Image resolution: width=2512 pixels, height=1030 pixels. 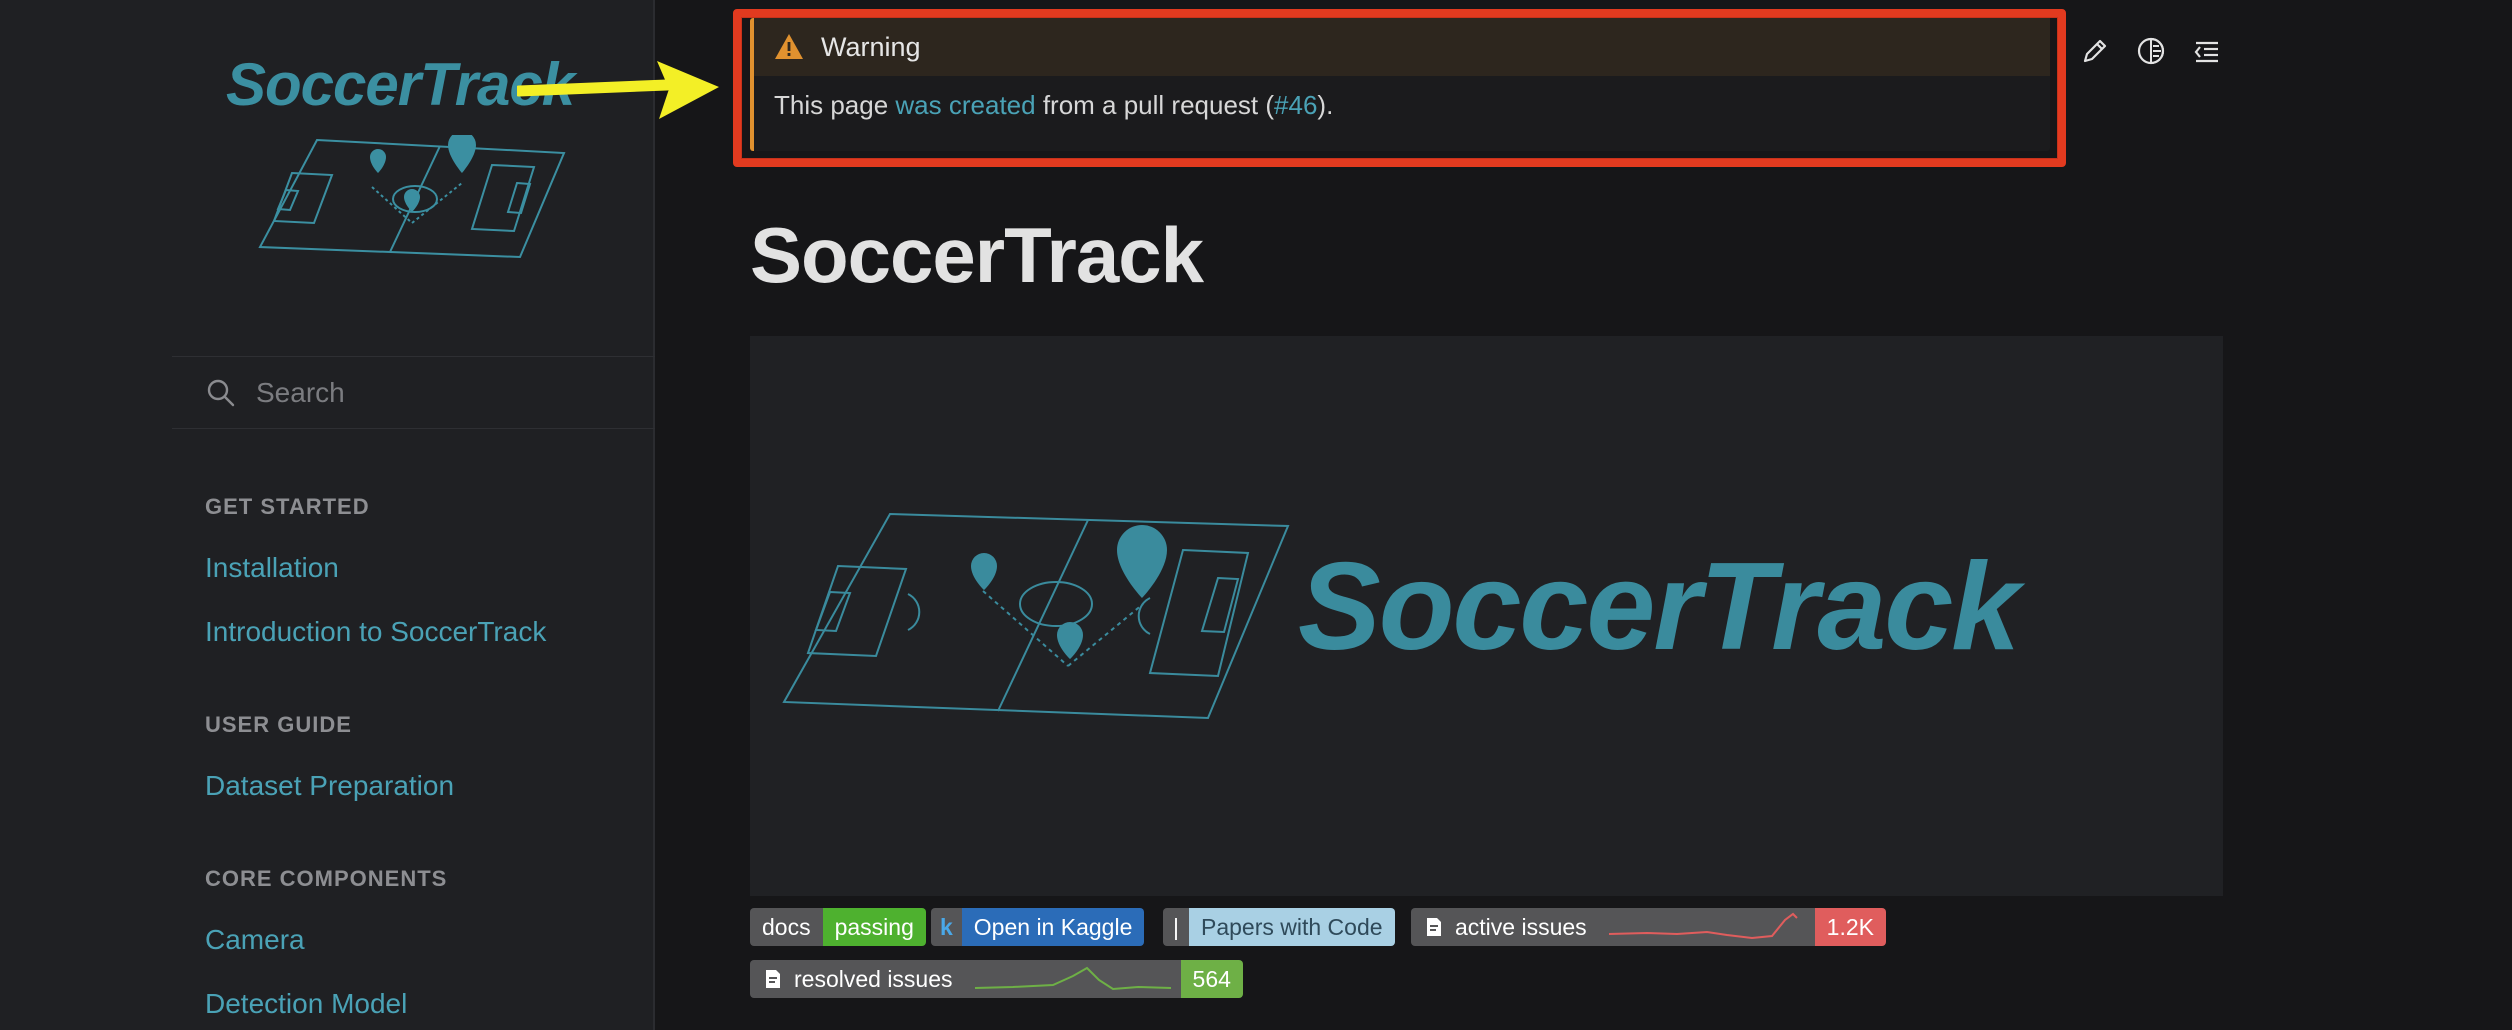 What do you see at coordinates (789, 46) in the screenshot?
I see `warning-icon` at bounding box center [789, 46].